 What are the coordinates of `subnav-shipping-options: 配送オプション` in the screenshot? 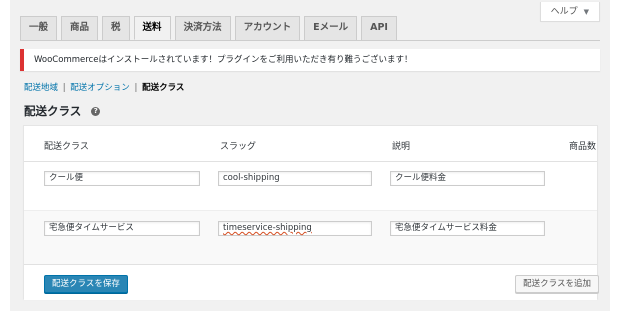 It's located at (100, 88).